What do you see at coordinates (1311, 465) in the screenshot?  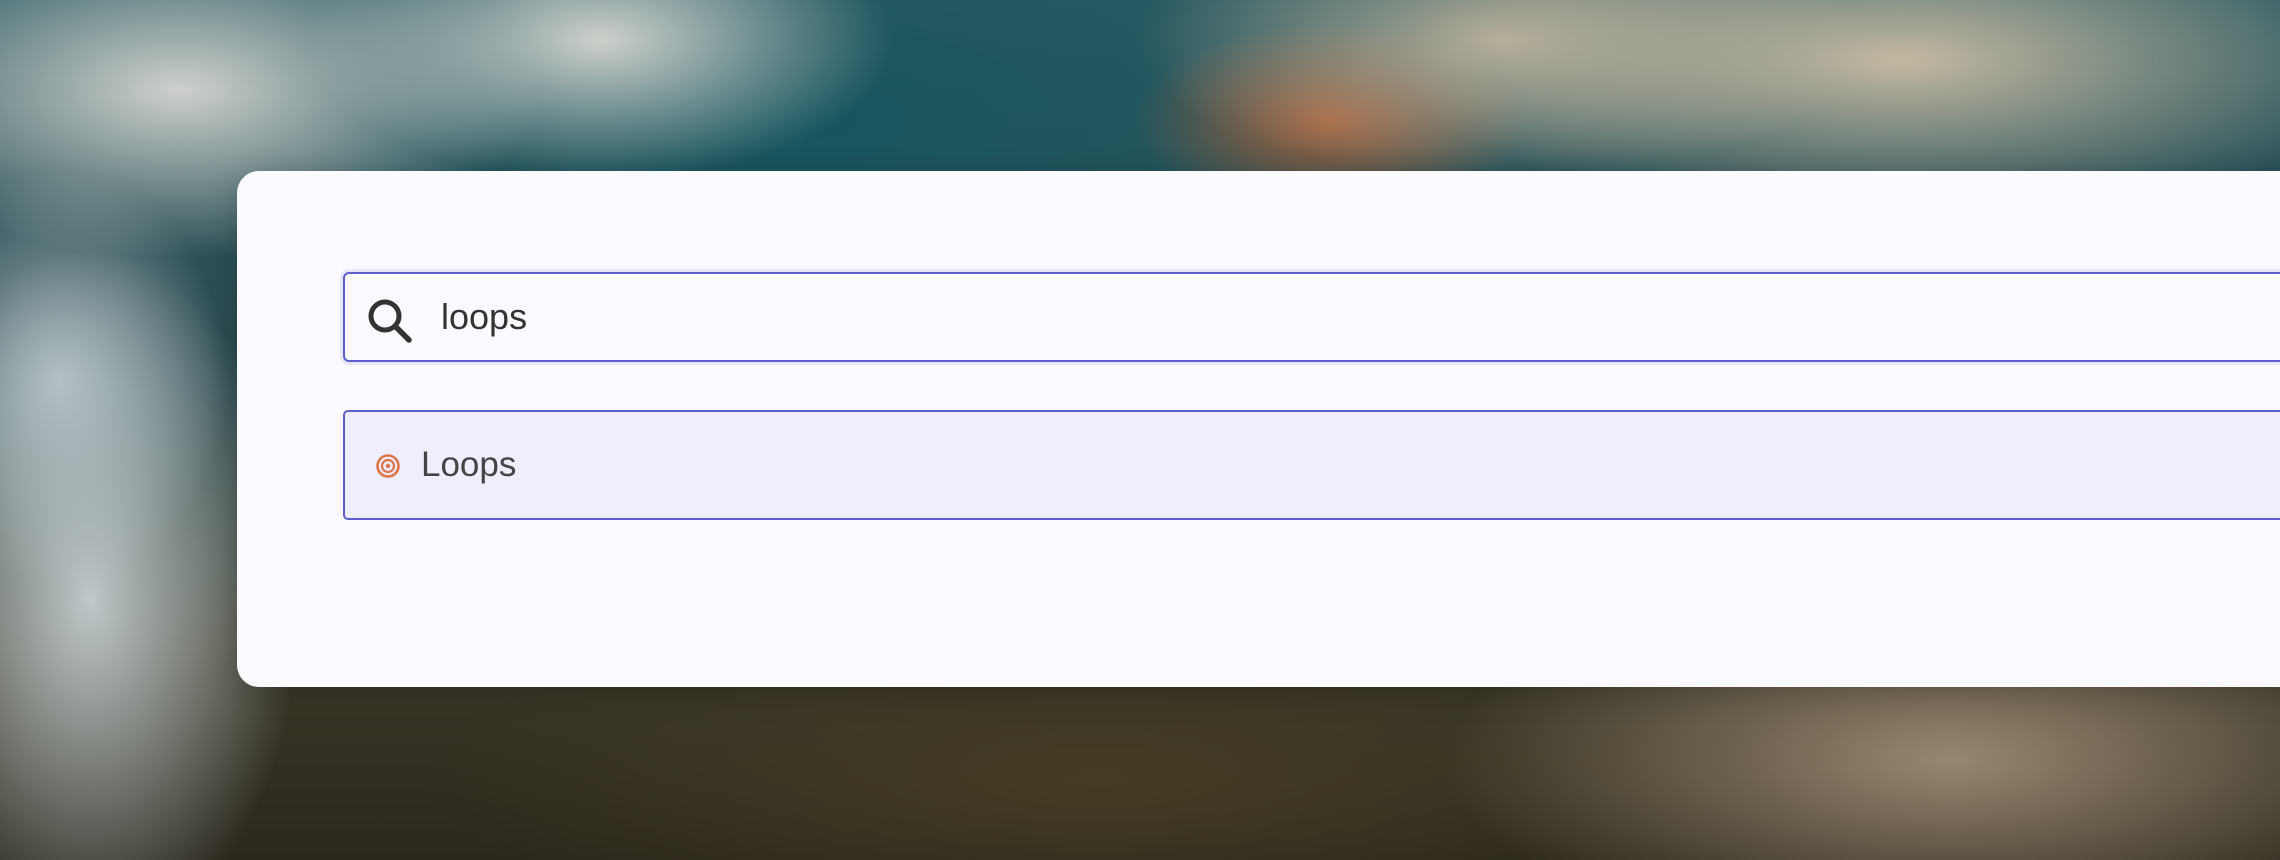 I see `result-item-loops: Loops` at bounding box center [1311, 465].